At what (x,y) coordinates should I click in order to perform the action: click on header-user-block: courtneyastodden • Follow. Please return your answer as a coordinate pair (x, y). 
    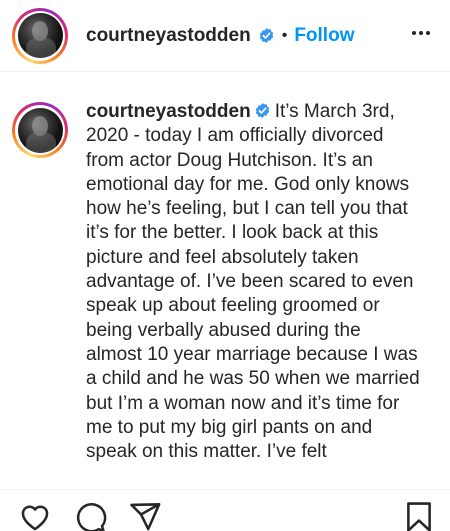
    Looking at the image, I should click on (220, 35).